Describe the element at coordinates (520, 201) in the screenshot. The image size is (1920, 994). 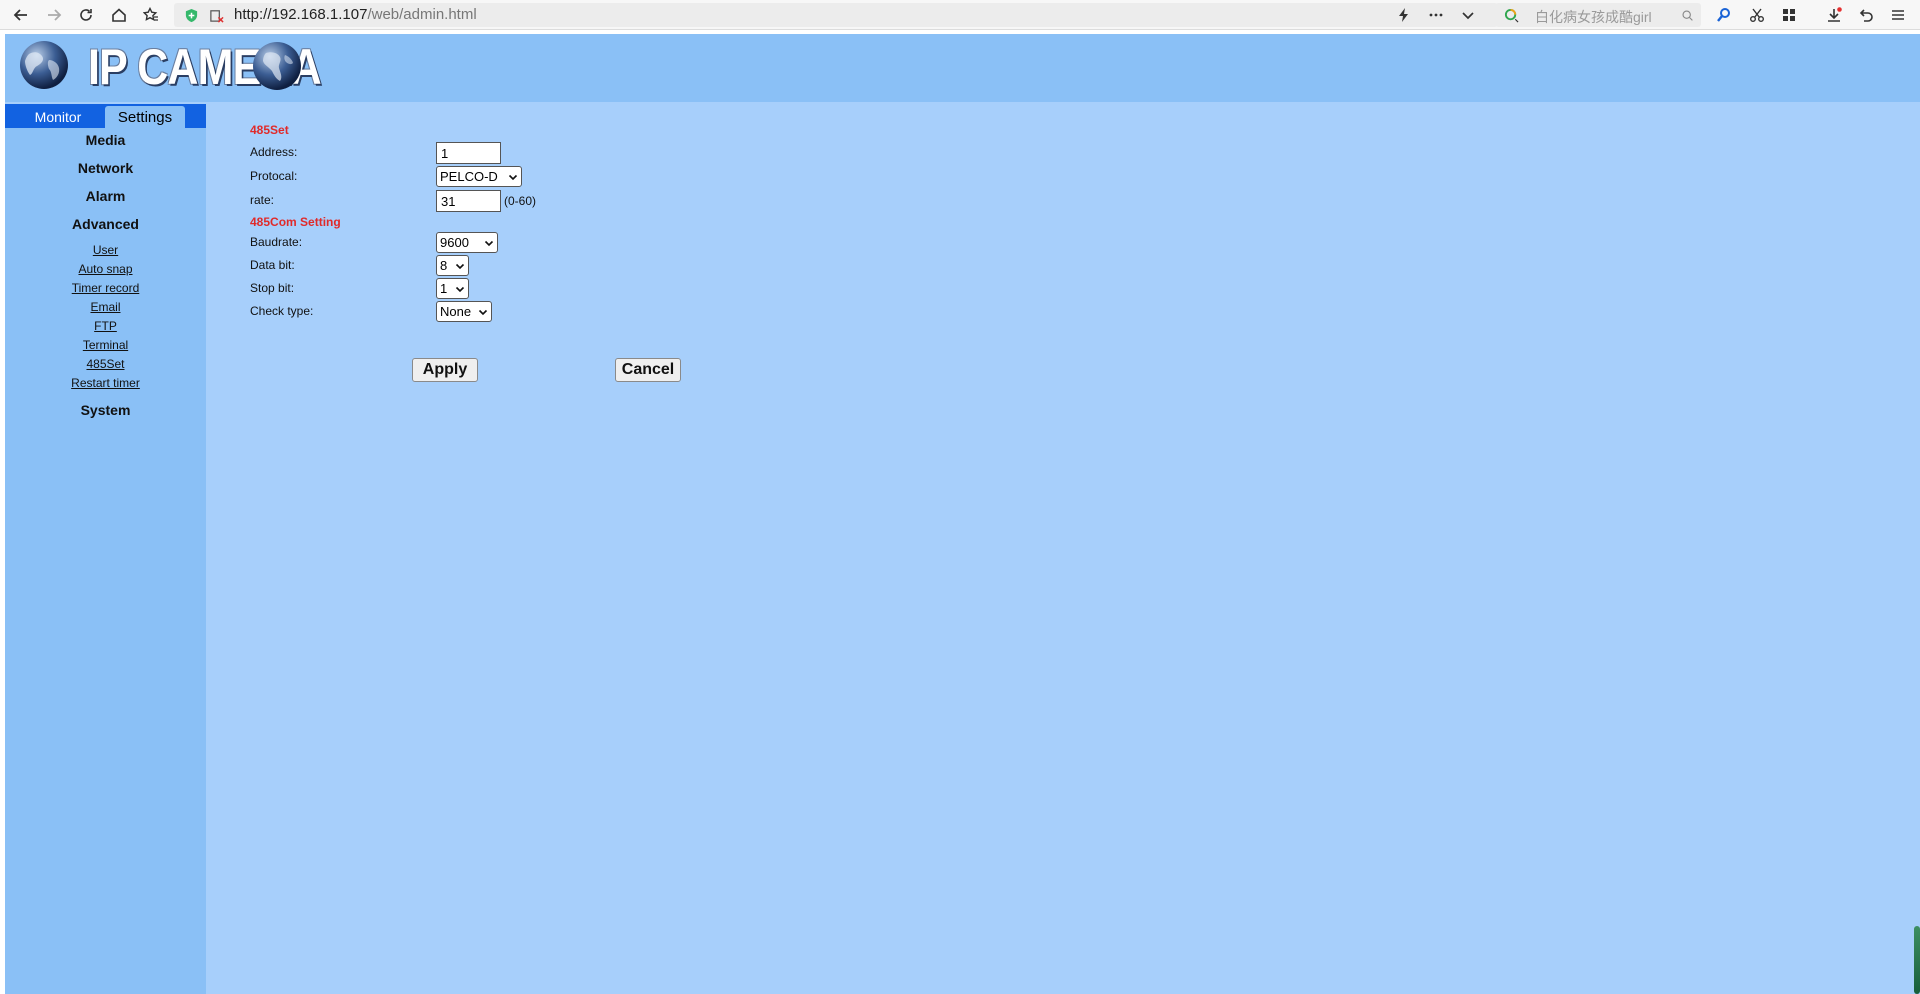
I see `rate-range-hint: (0-60)` at that location.